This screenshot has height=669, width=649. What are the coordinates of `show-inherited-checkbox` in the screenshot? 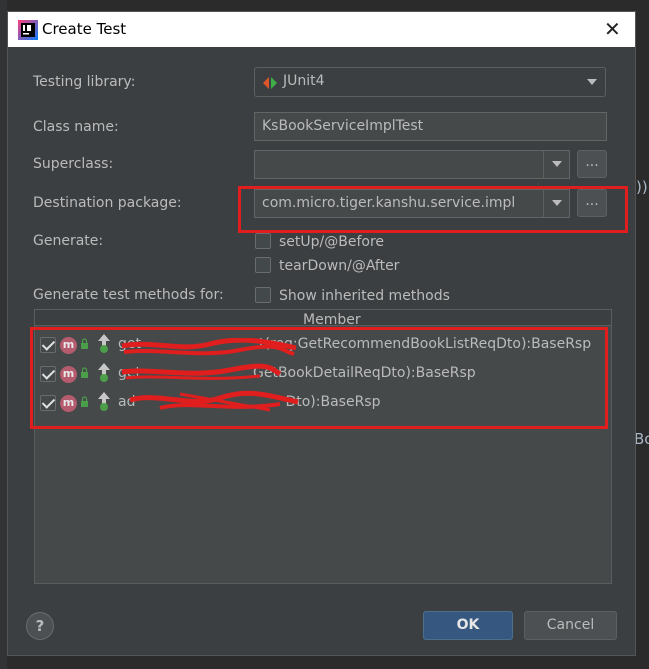 It's located at (263, 295).